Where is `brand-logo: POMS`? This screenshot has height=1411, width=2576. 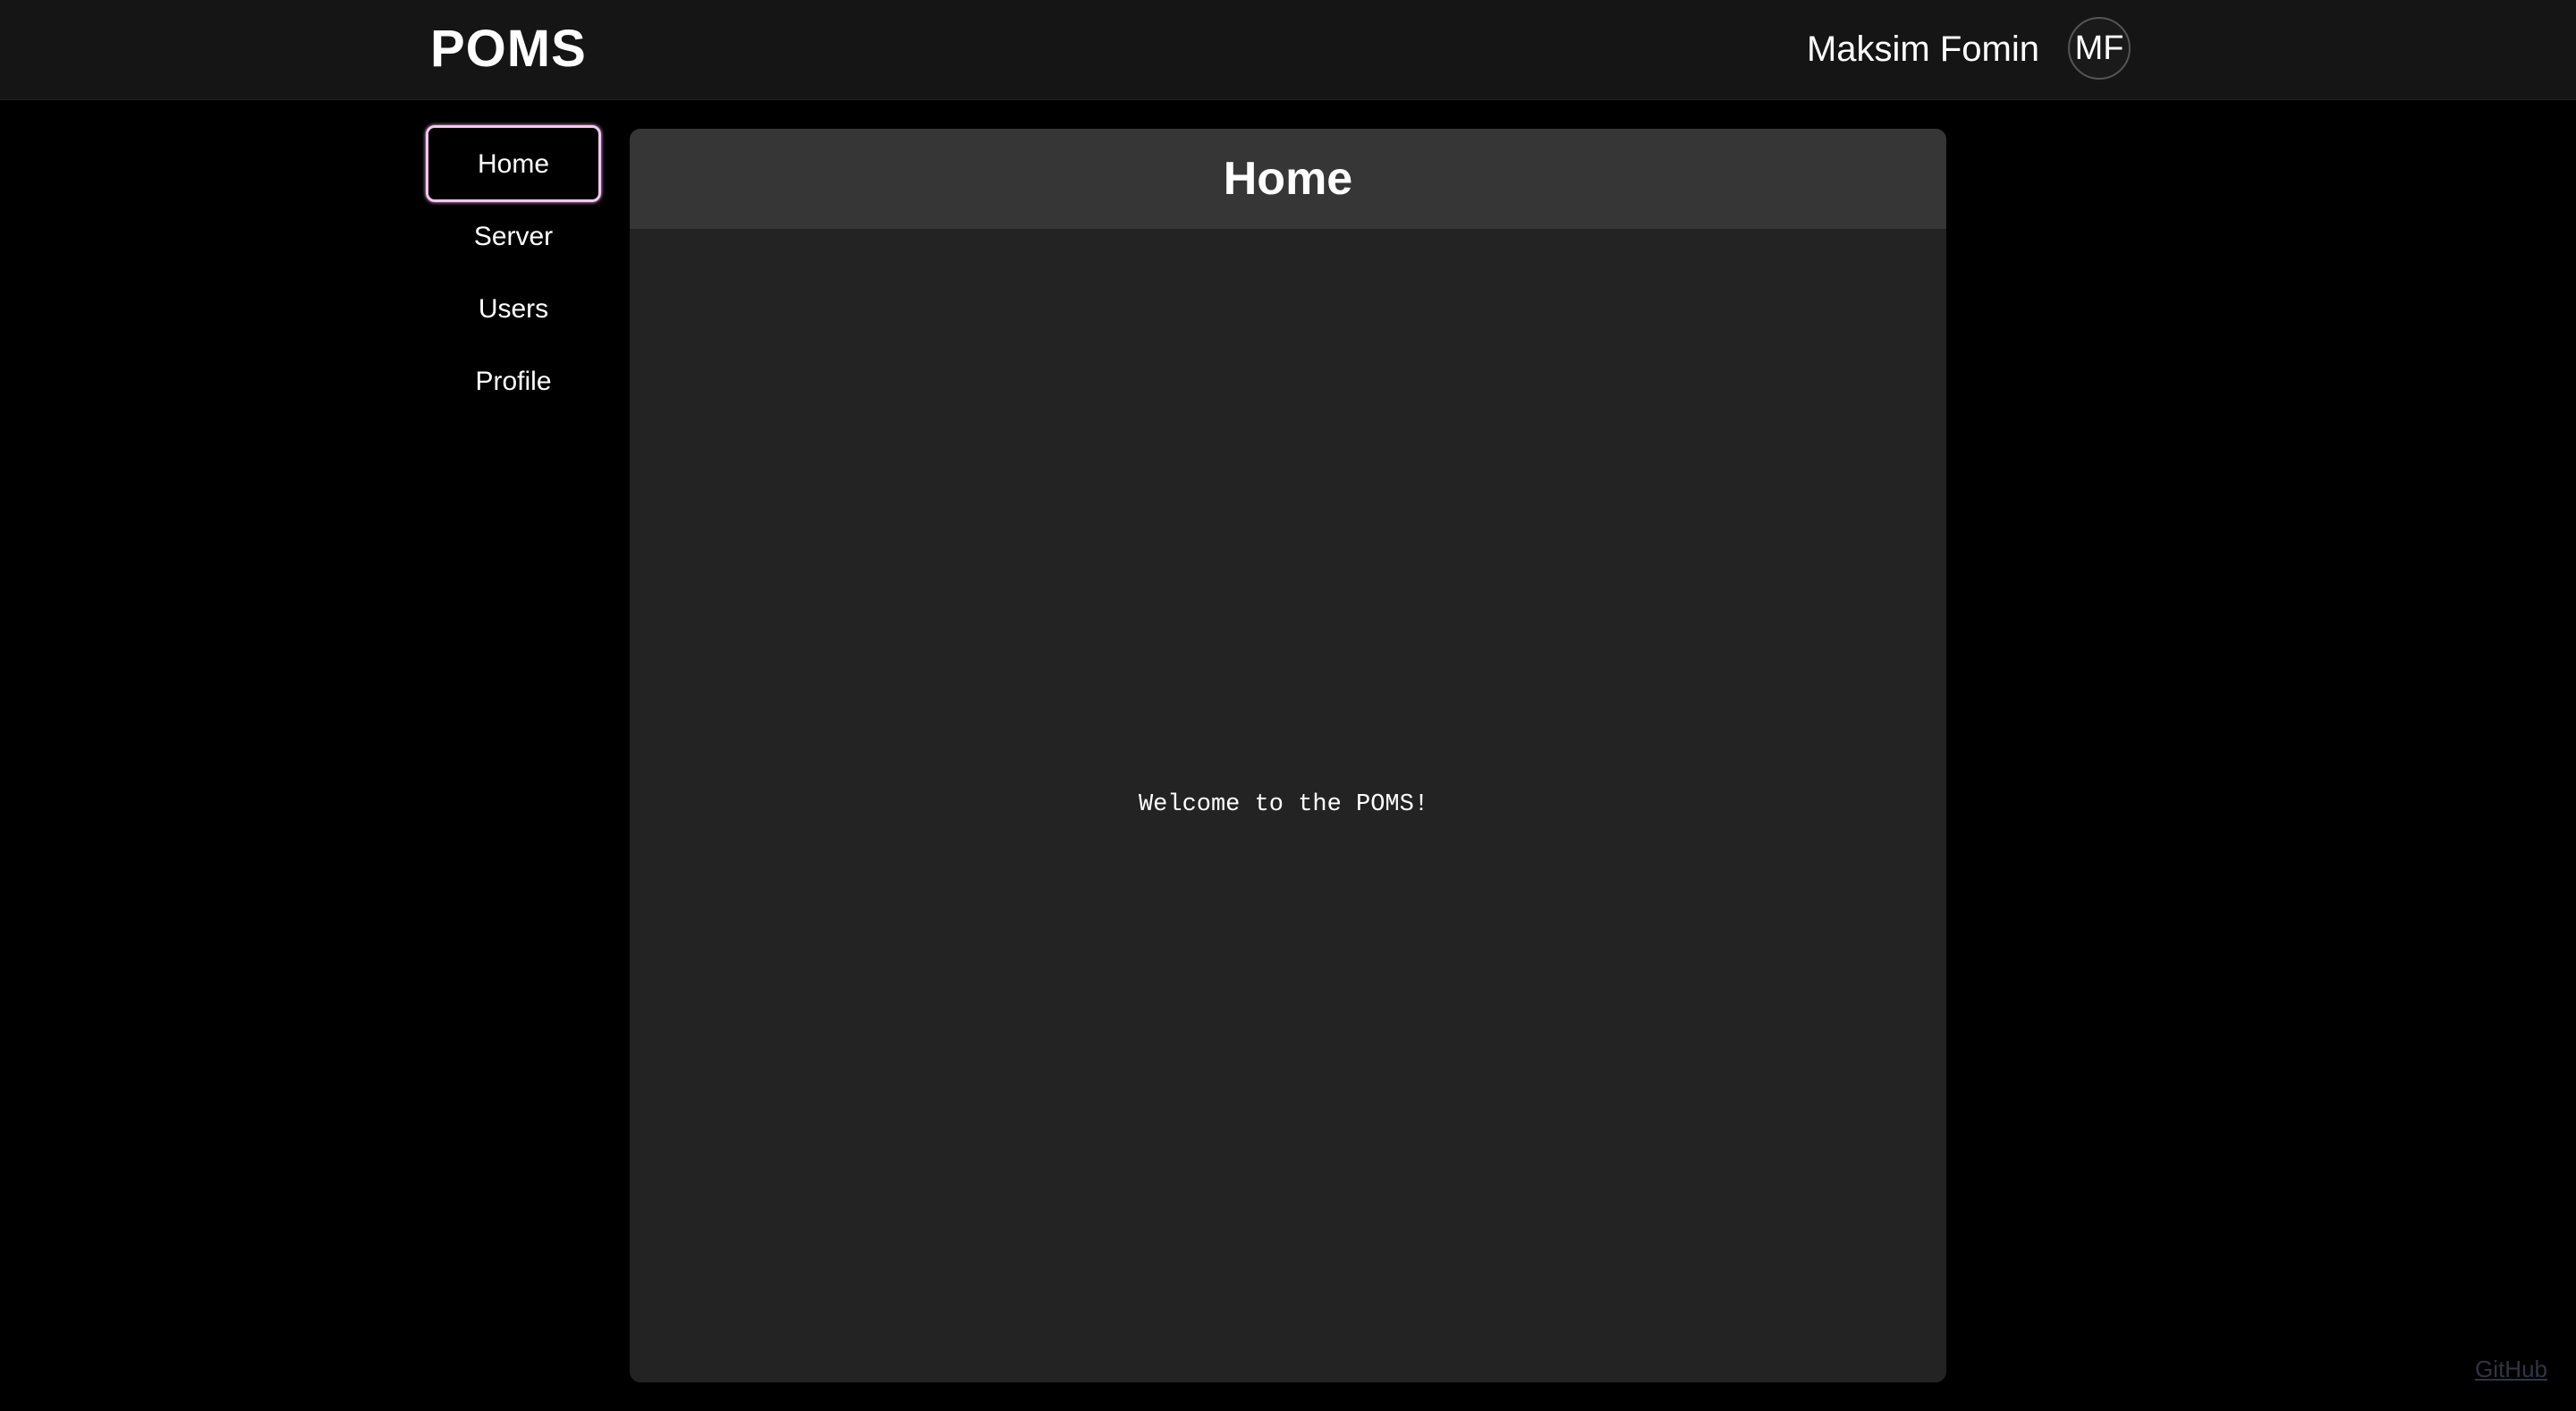
brand-logo: POMS is located at coordinates (508, 49).